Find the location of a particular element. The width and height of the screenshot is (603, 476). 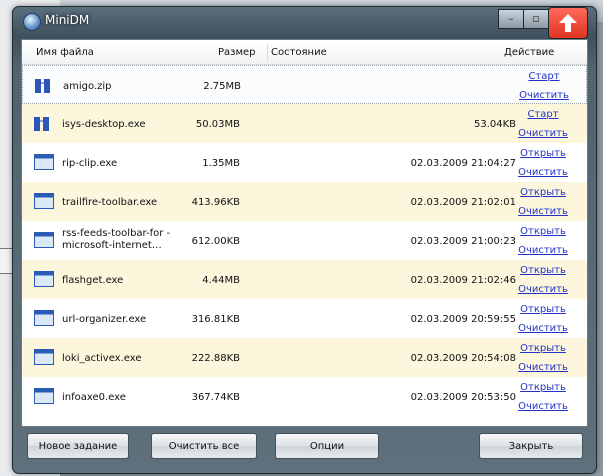

header-divider is located at coordinates (267, 52).